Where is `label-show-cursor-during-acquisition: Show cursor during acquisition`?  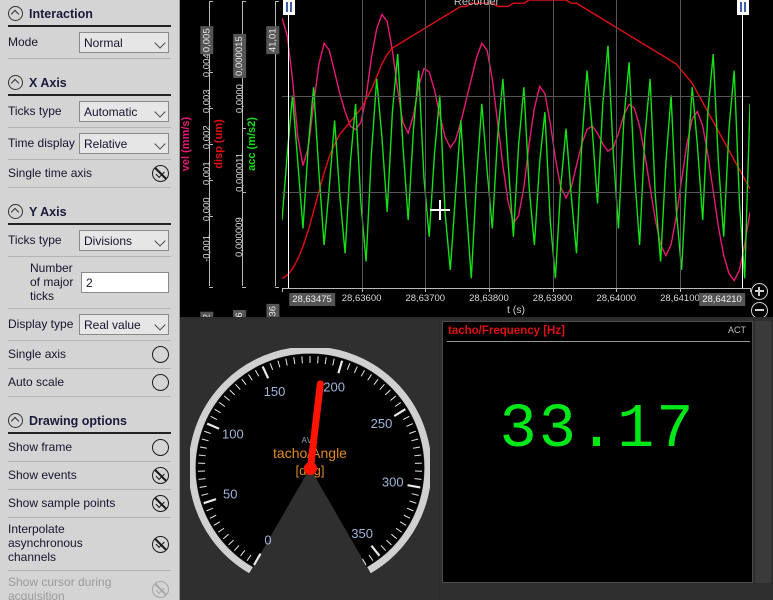 label-show-cursor-during-acquisition: Show cursor during acquisition is located at coordinates (60, 587).